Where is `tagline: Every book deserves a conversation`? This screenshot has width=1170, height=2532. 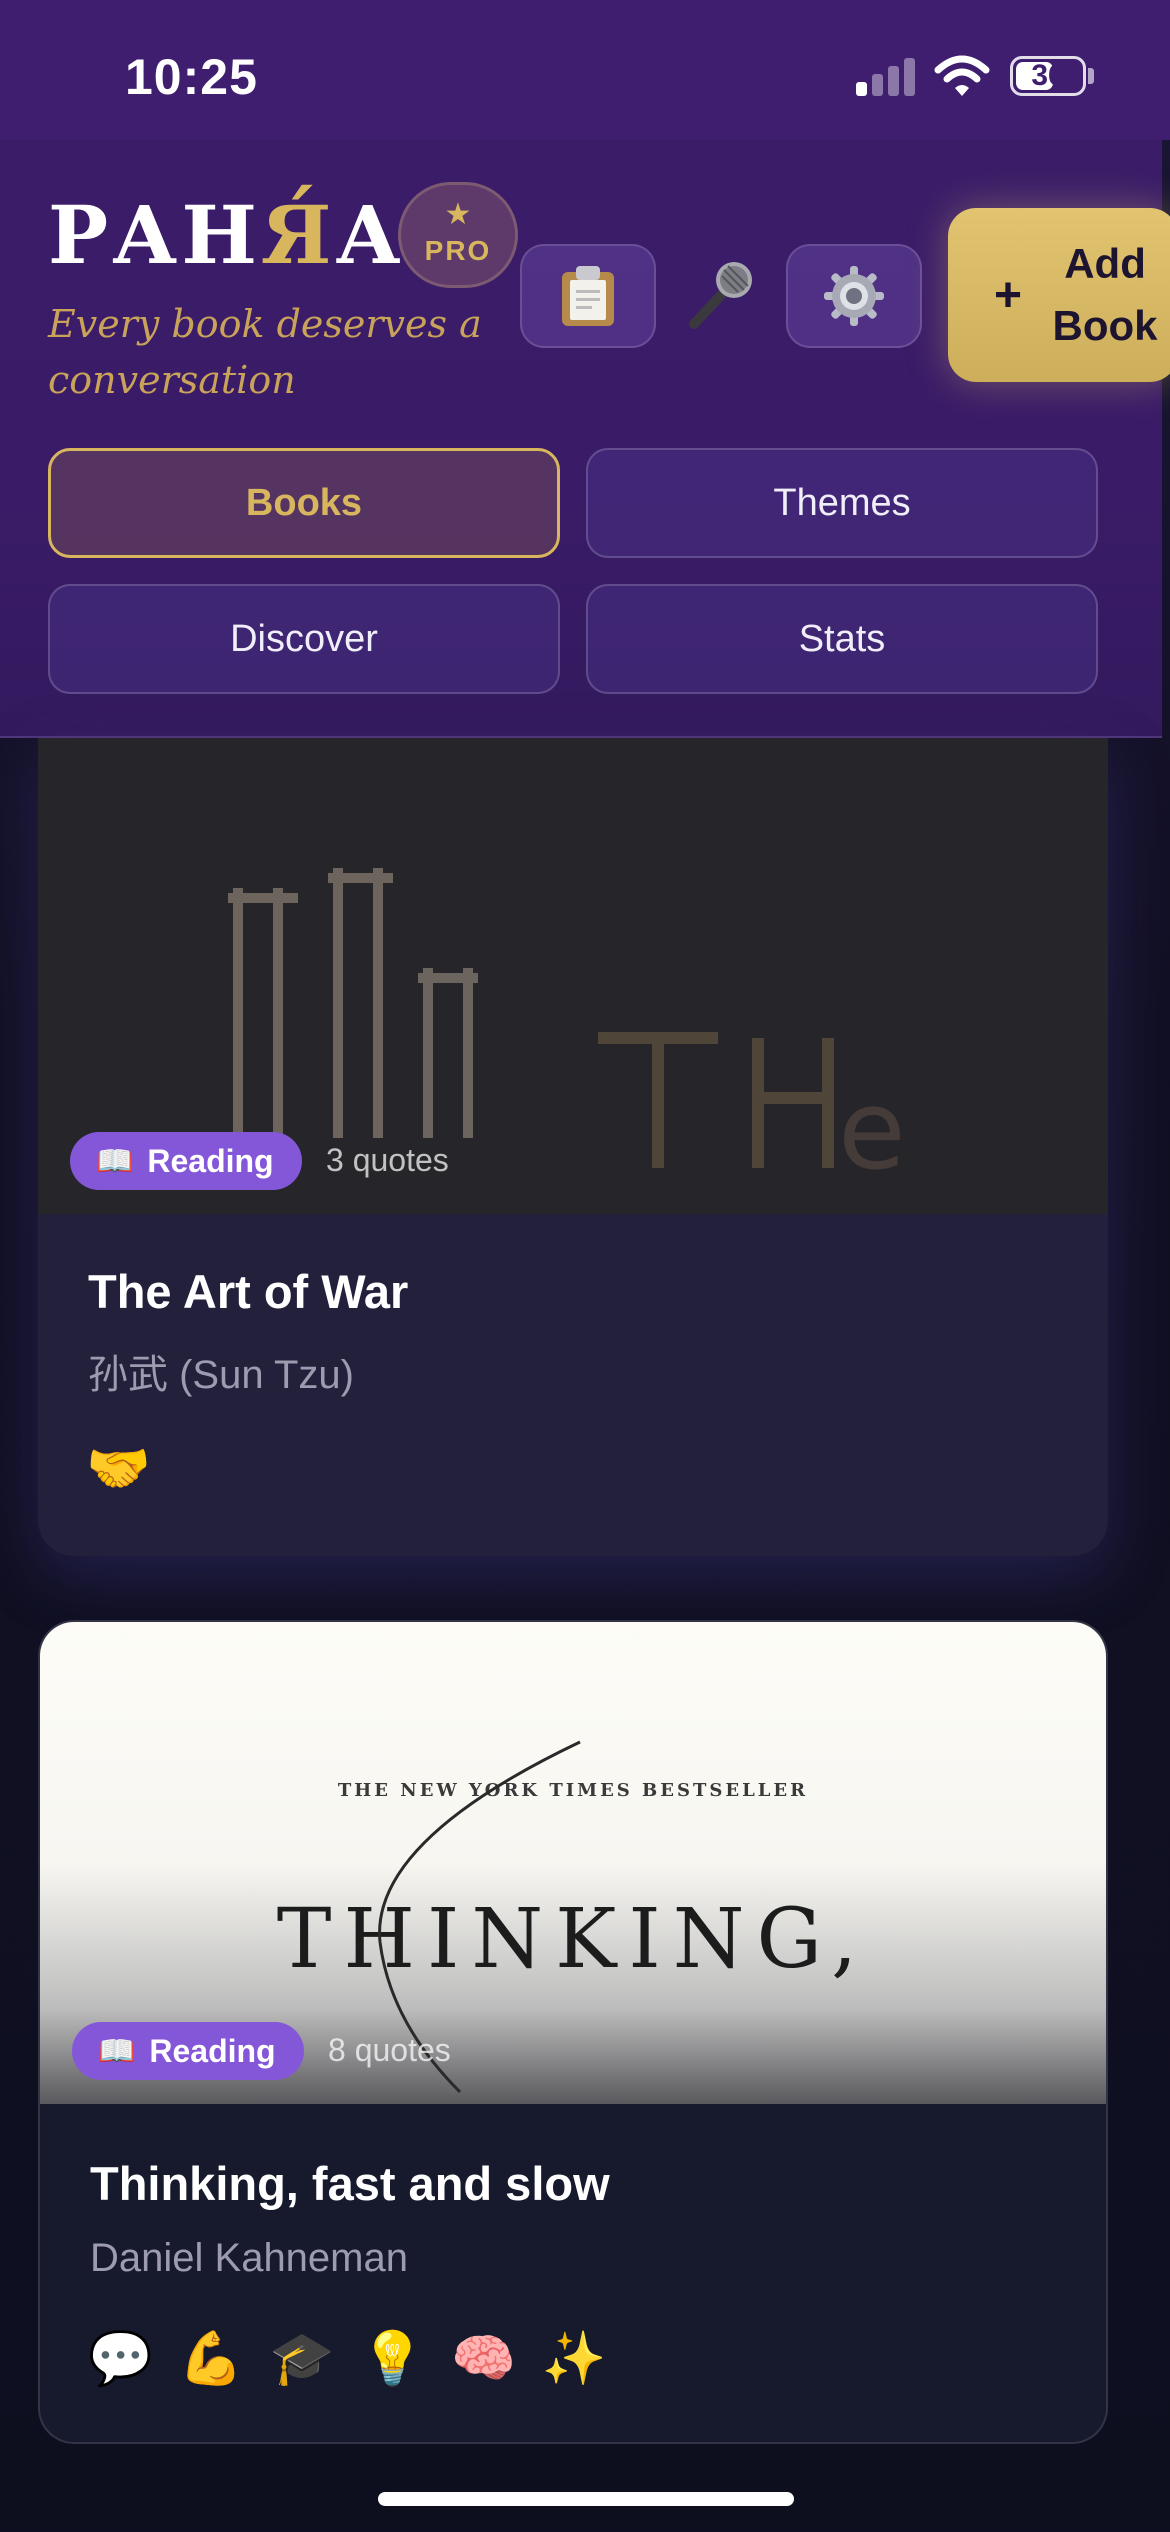
tagline: Every book deserves a conversation is located at coordinates (265, 352).